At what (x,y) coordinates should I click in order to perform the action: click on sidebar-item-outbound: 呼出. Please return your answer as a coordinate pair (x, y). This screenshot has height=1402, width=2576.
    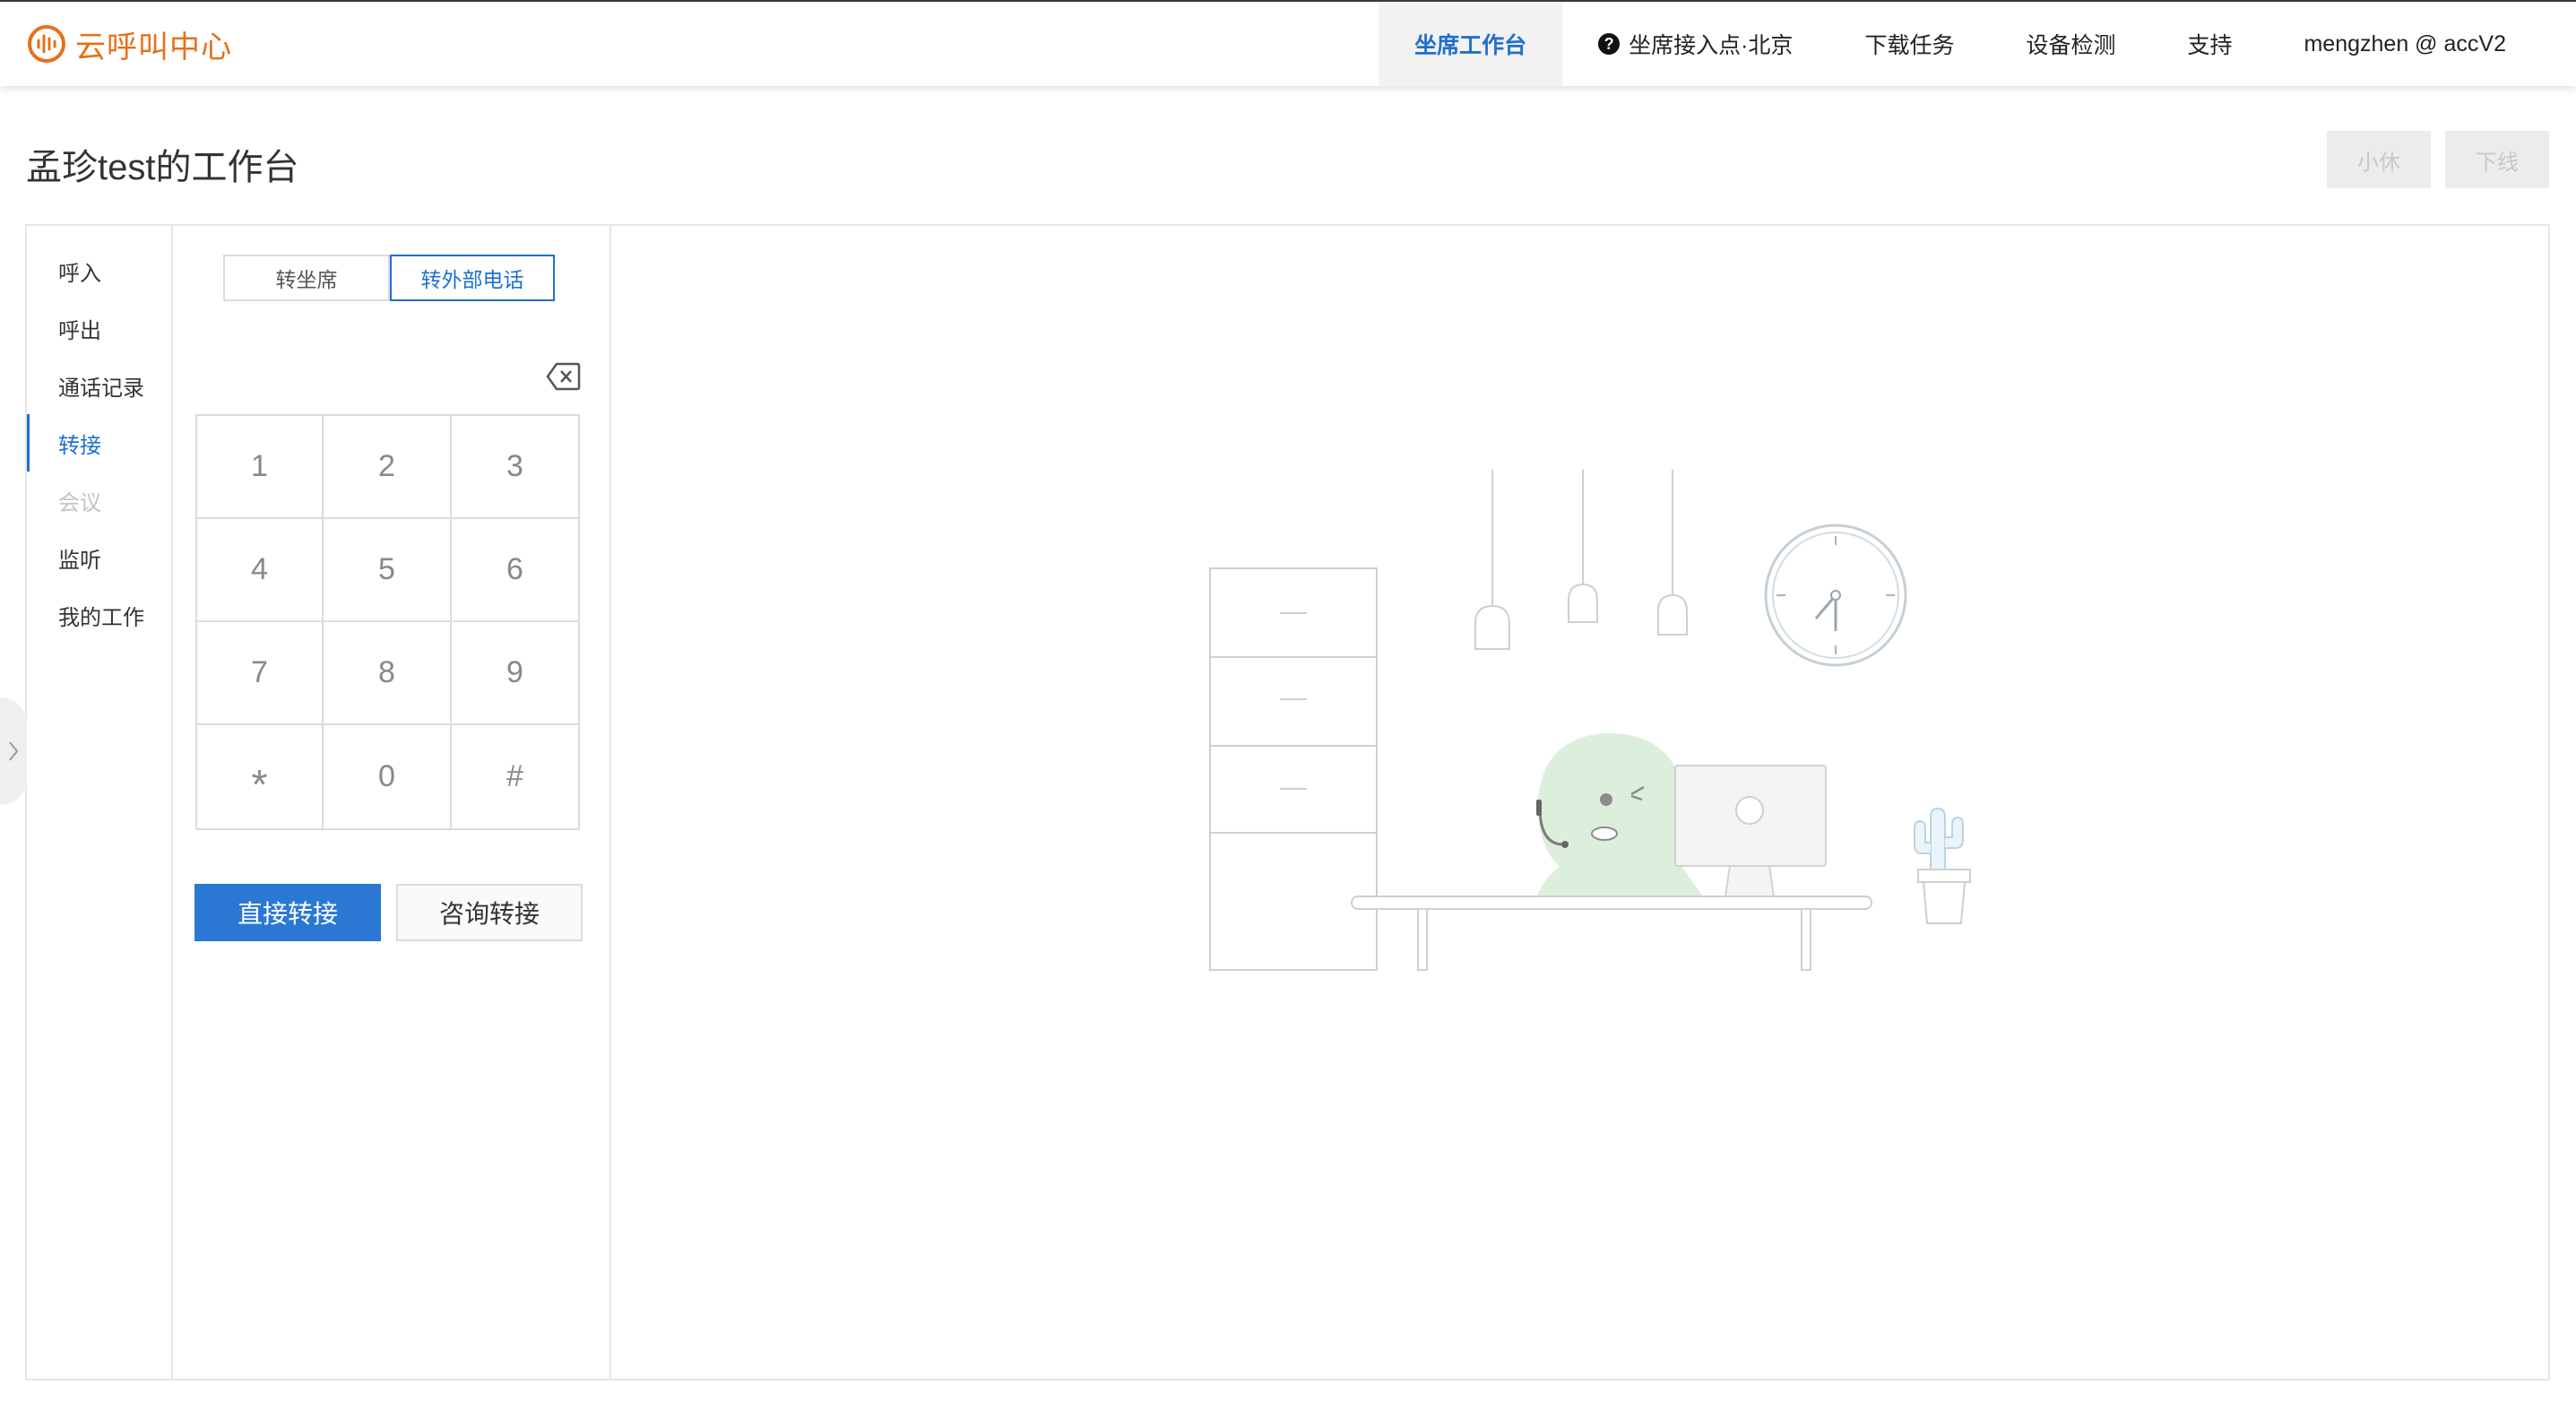
    Looking at the image, I should click on (99, 328).